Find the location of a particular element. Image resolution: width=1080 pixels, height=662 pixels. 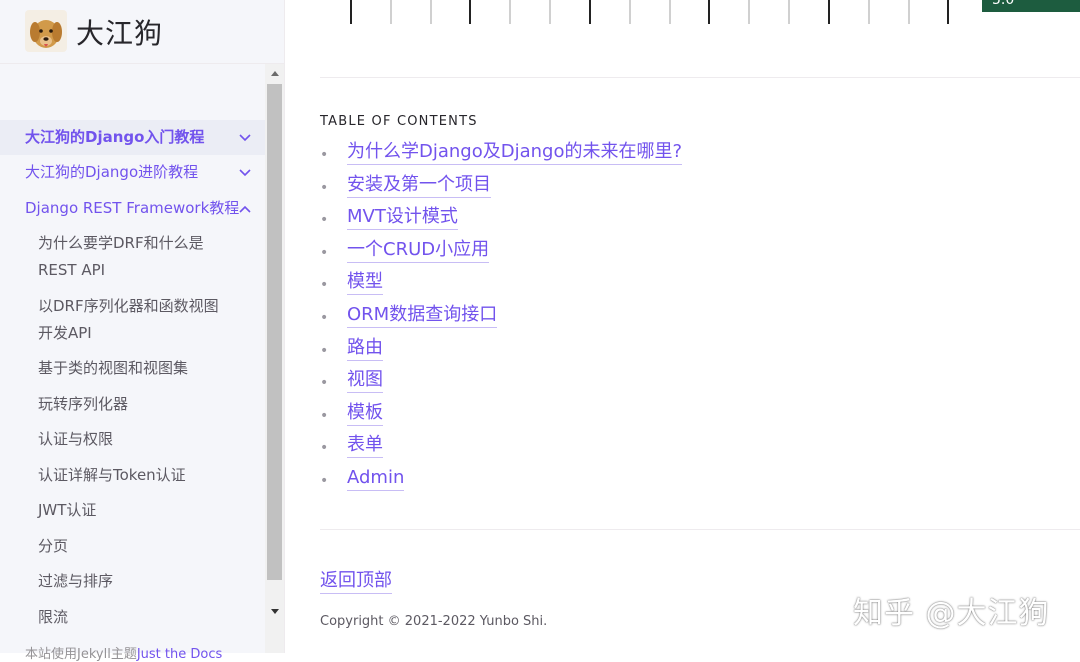

toc-link: ORM数据查询接口 is located at coordinates (422, 315).